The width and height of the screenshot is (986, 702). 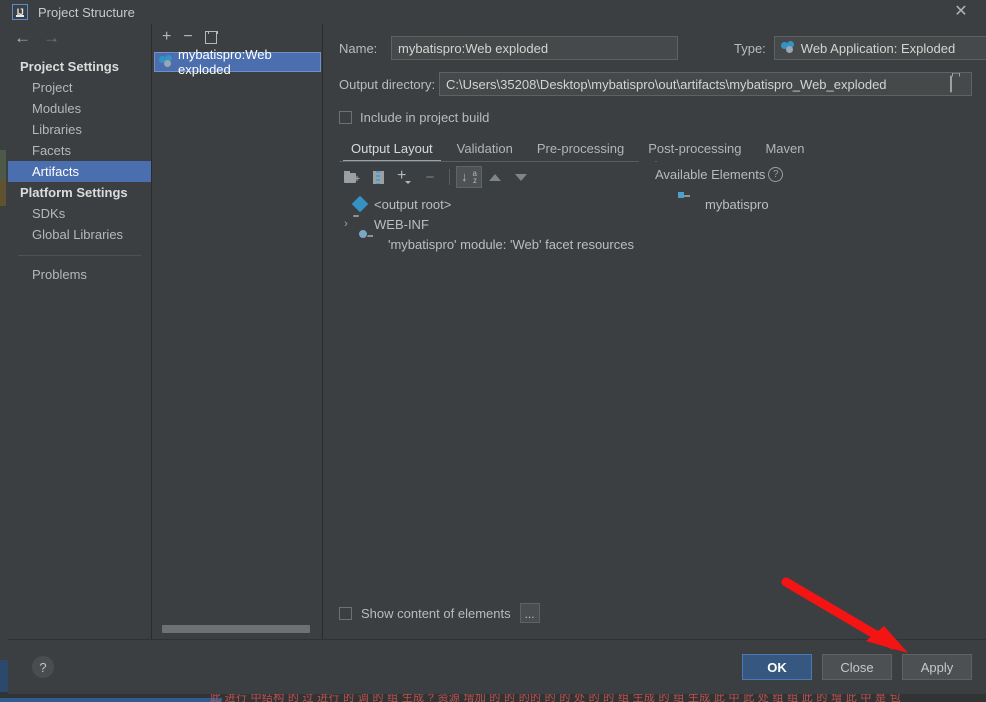 I want to click on close-icon: ✕, so click(x=961, y=12).